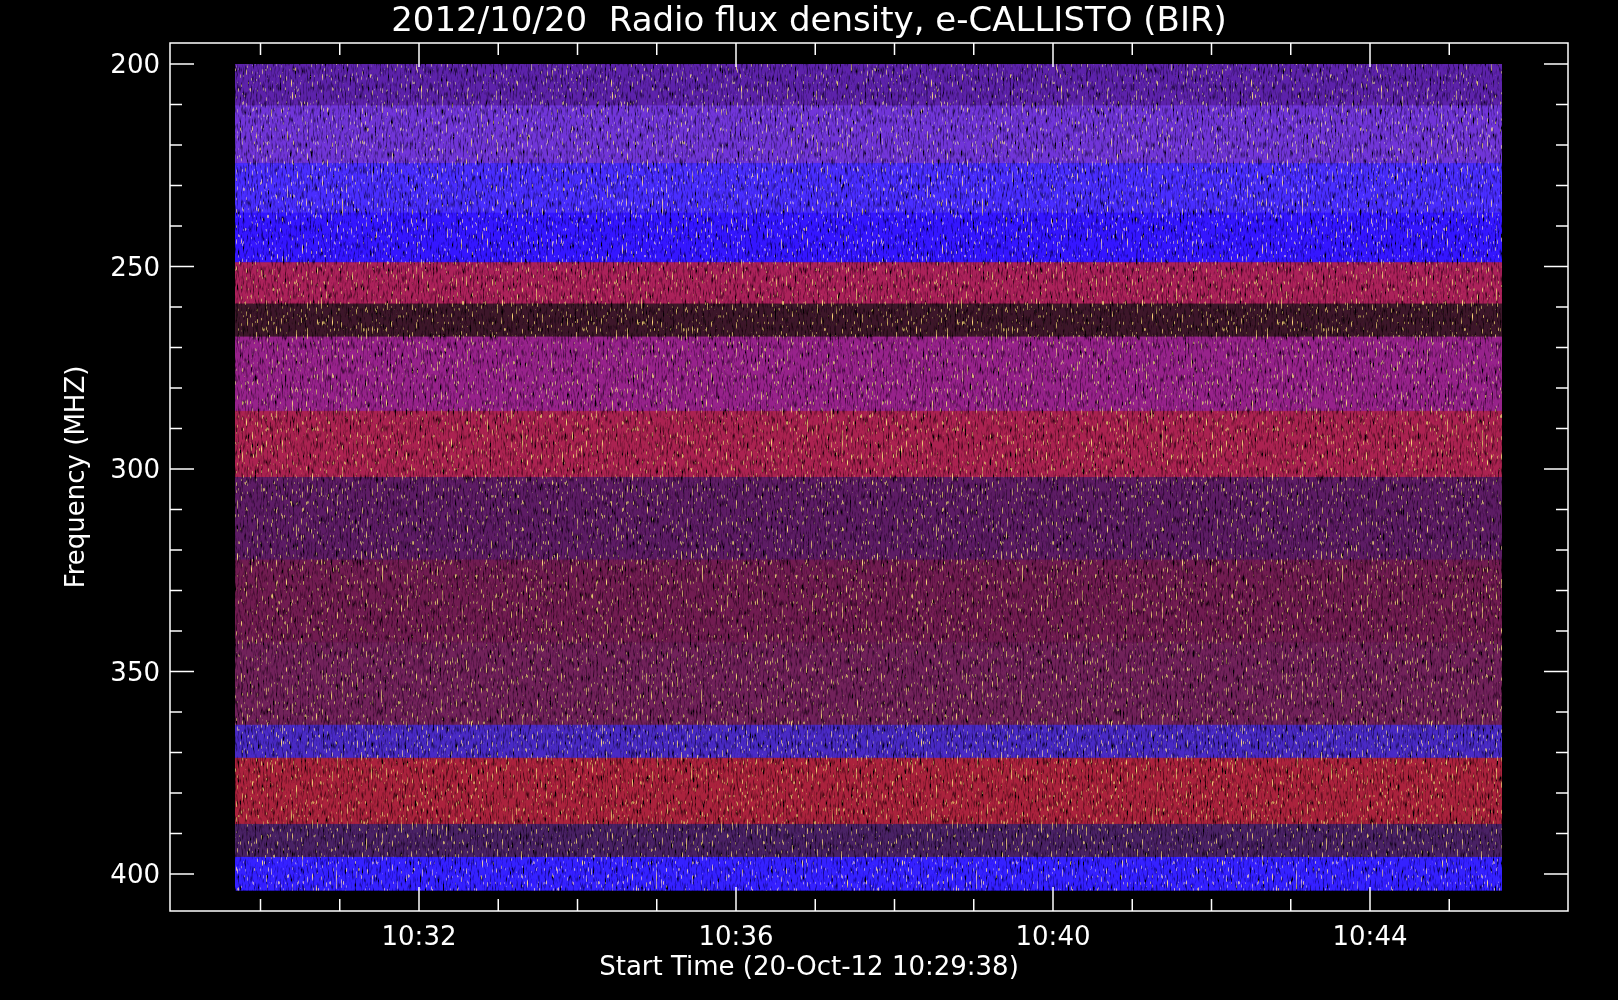 The width and height of the screenshot is (1618, 1000). I want to click on axis-tick-label: 300, so click(135, 469).